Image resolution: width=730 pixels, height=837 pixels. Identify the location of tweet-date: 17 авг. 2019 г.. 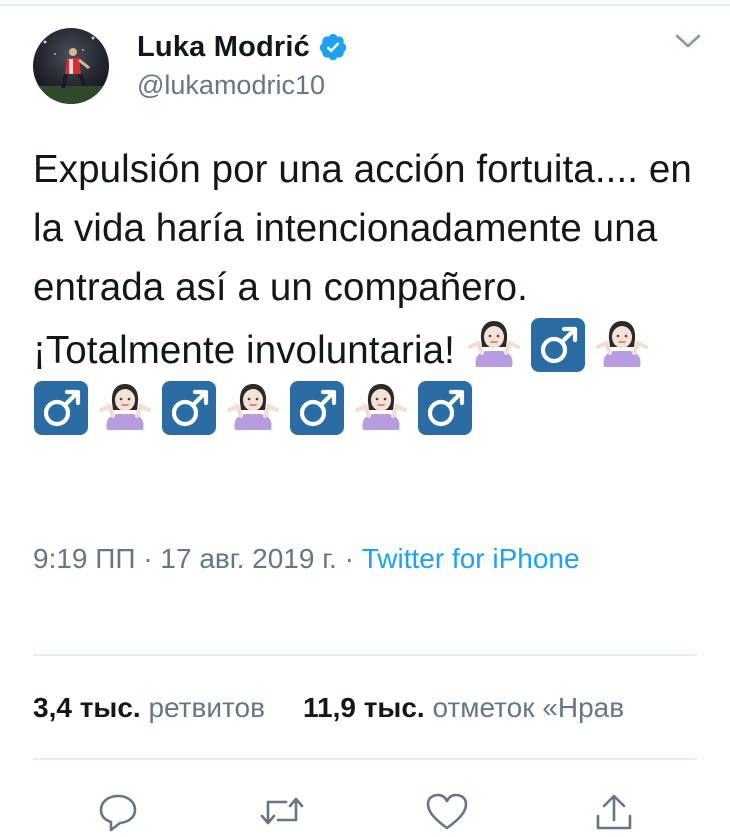
(248, 558).